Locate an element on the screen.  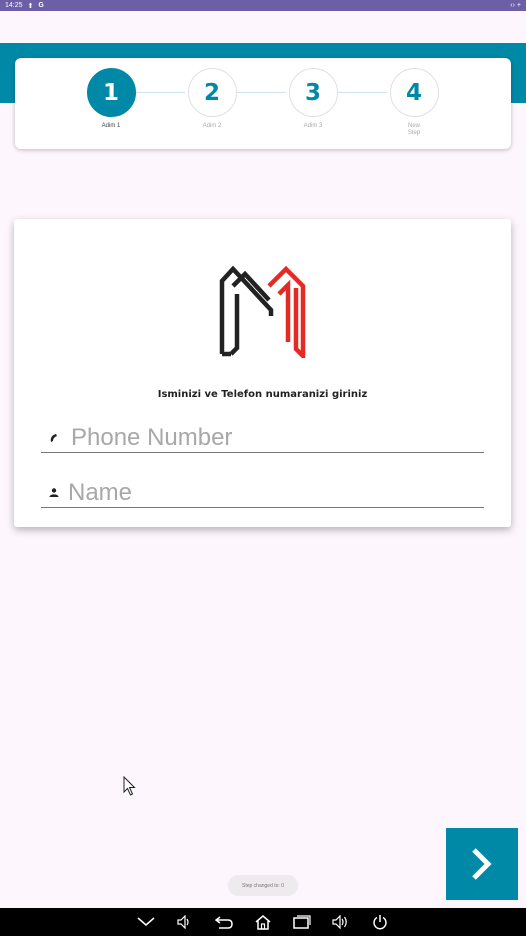
step-label: Adim 1 is located at coordinates (111, 126).